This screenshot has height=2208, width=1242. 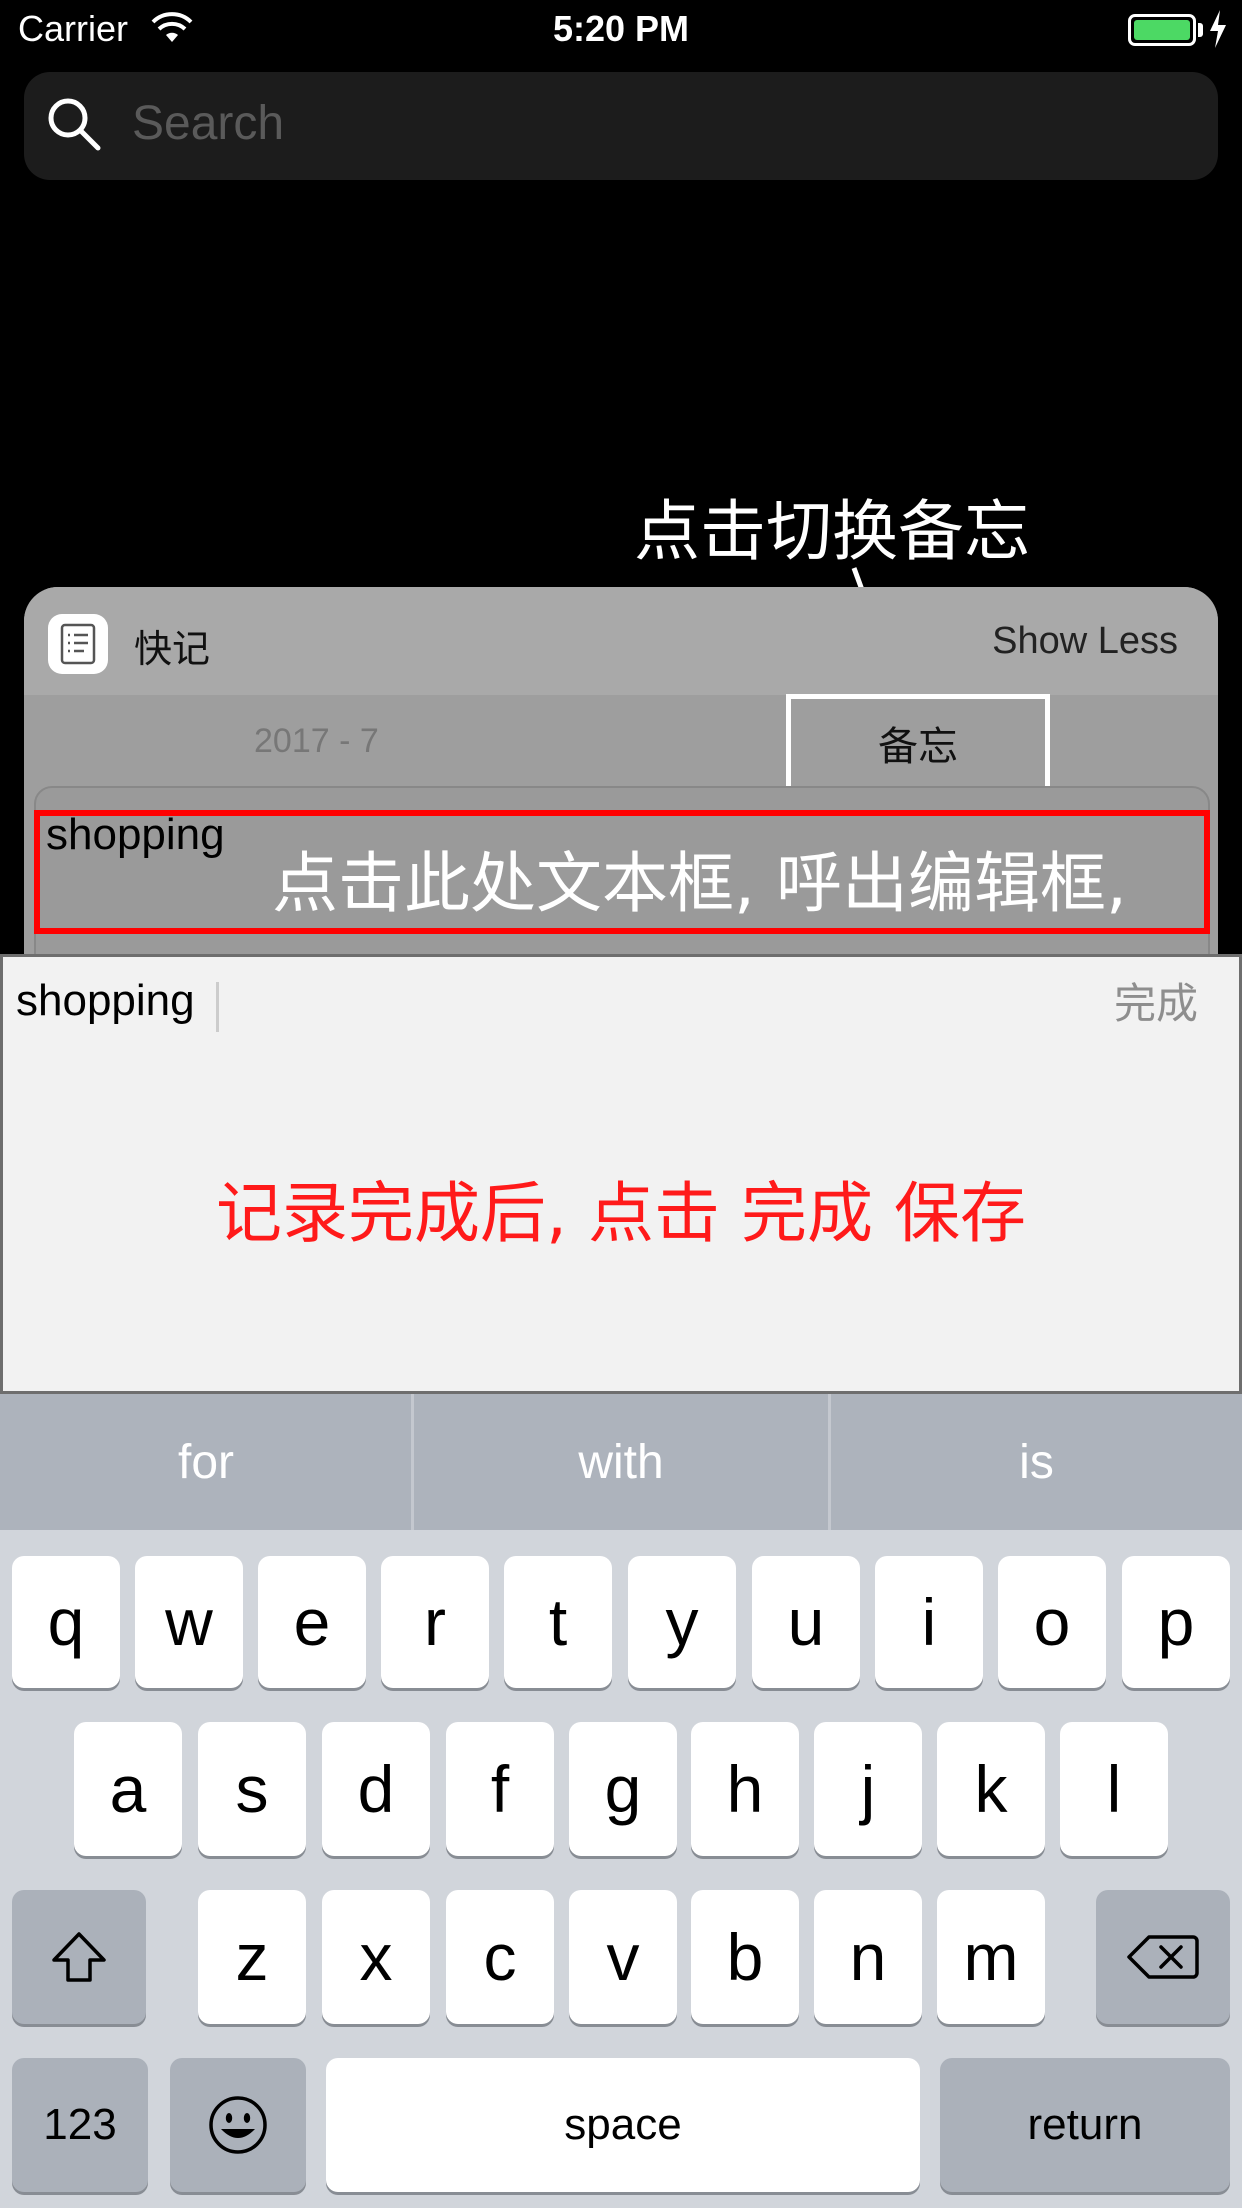 What do you see at coordinates (206, 1462) in the screenshot?
I see `prediction-1: for` at bounding box center [206, 1462].